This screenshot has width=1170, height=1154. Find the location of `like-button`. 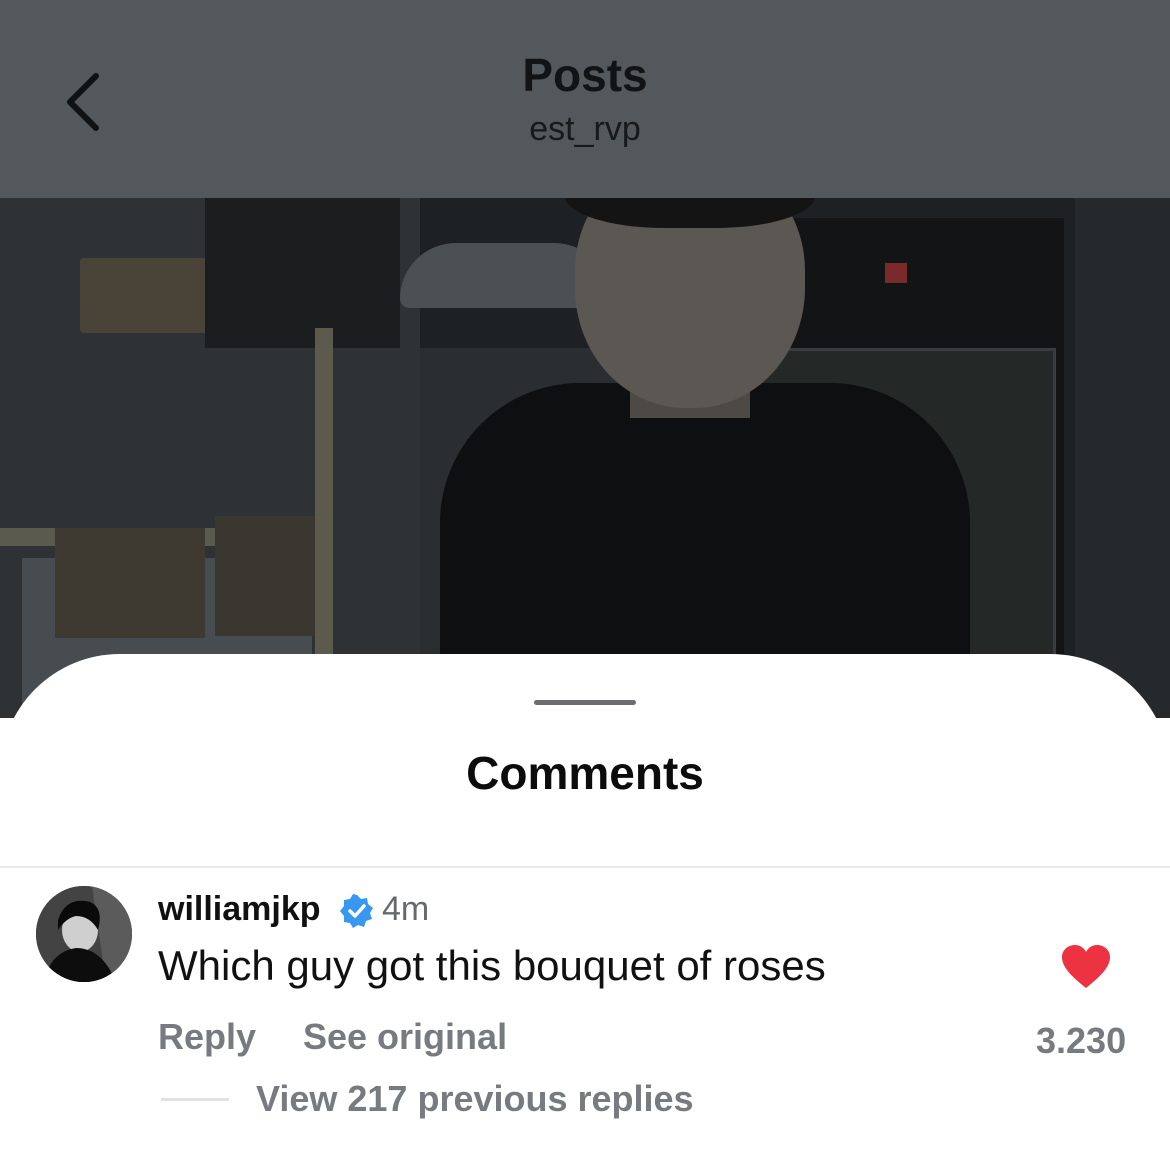

like-button is located at coordinates (1086, 967).